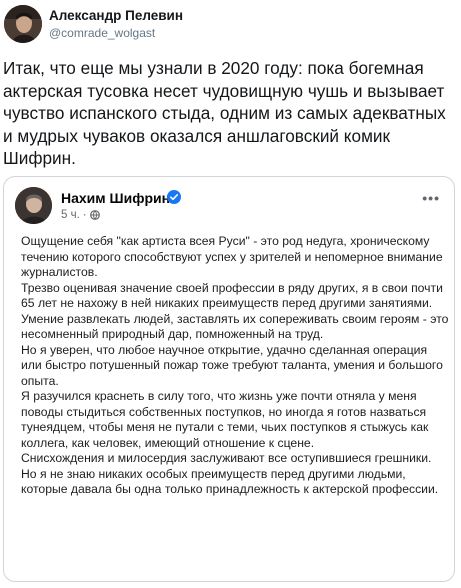 This screenshot has height=588, width=461. What do you see at coordinates (33, 205) in the screenshot?
I see `embed-author-avatar` at bounding box center [33, 205].